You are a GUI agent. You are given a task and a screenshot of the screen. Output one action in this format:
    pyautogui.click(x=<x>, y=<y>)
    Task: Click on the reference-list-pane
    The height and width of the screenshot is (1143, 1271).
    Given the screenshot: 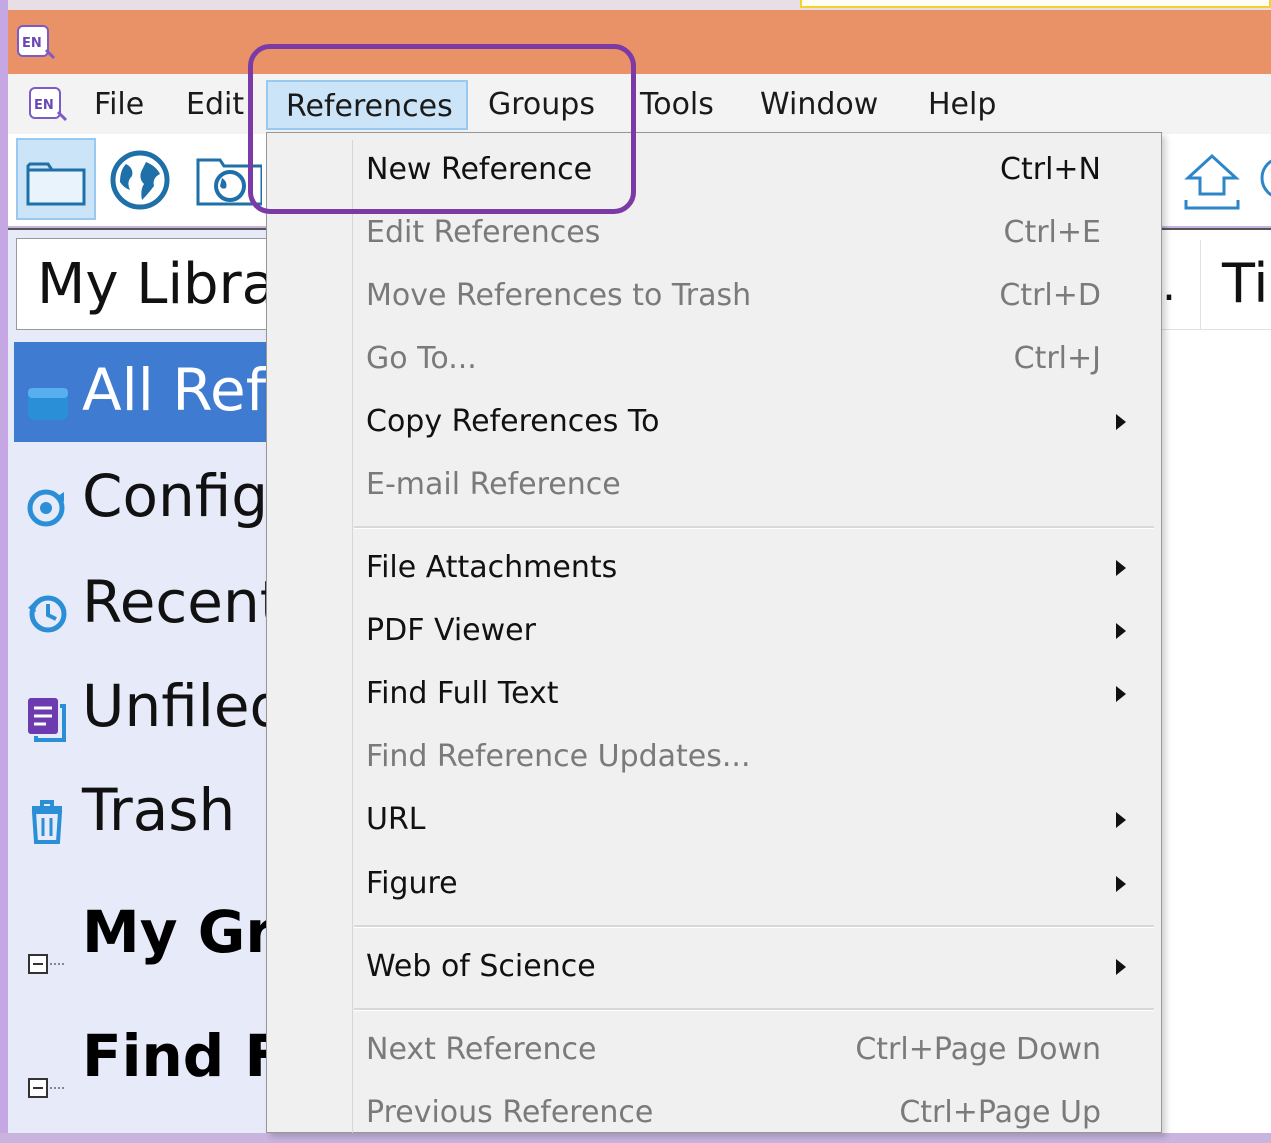 What is the action you would take?
    pyautogui.click(x=1216, y=680)
    